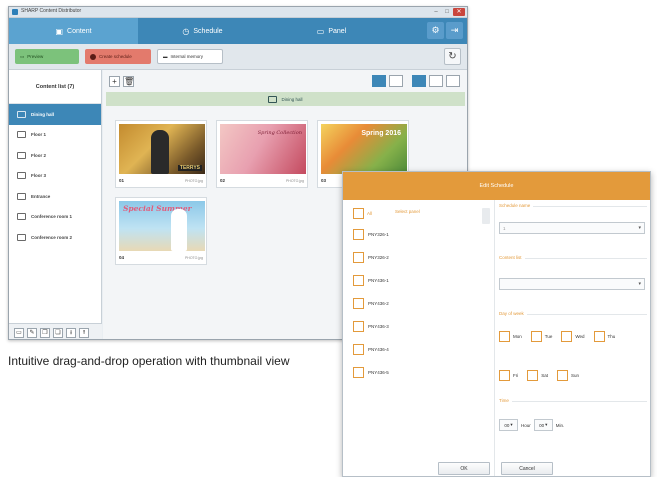 The image size is (657, 477). I want to click on panel-checkbox-5: PNY436-3, so click(371, 326).